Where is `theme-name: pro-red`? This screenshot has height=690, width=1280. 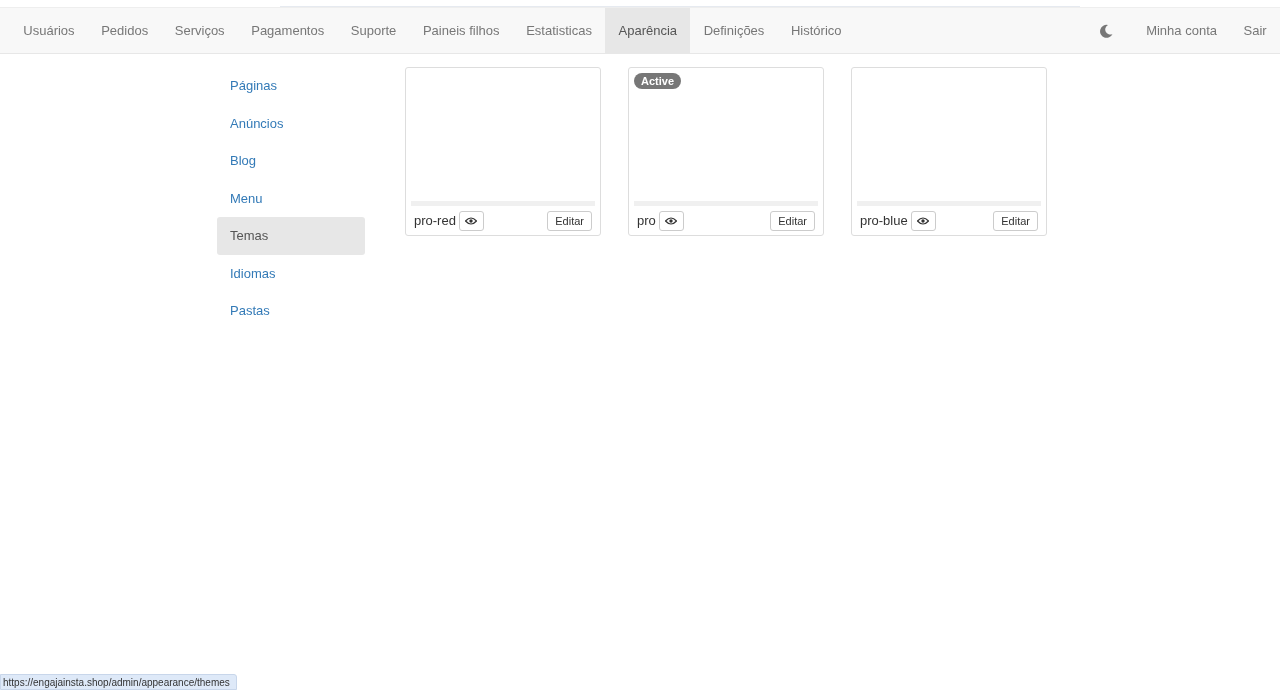
theme-name: pro-red is located at coordinates (435, 220).